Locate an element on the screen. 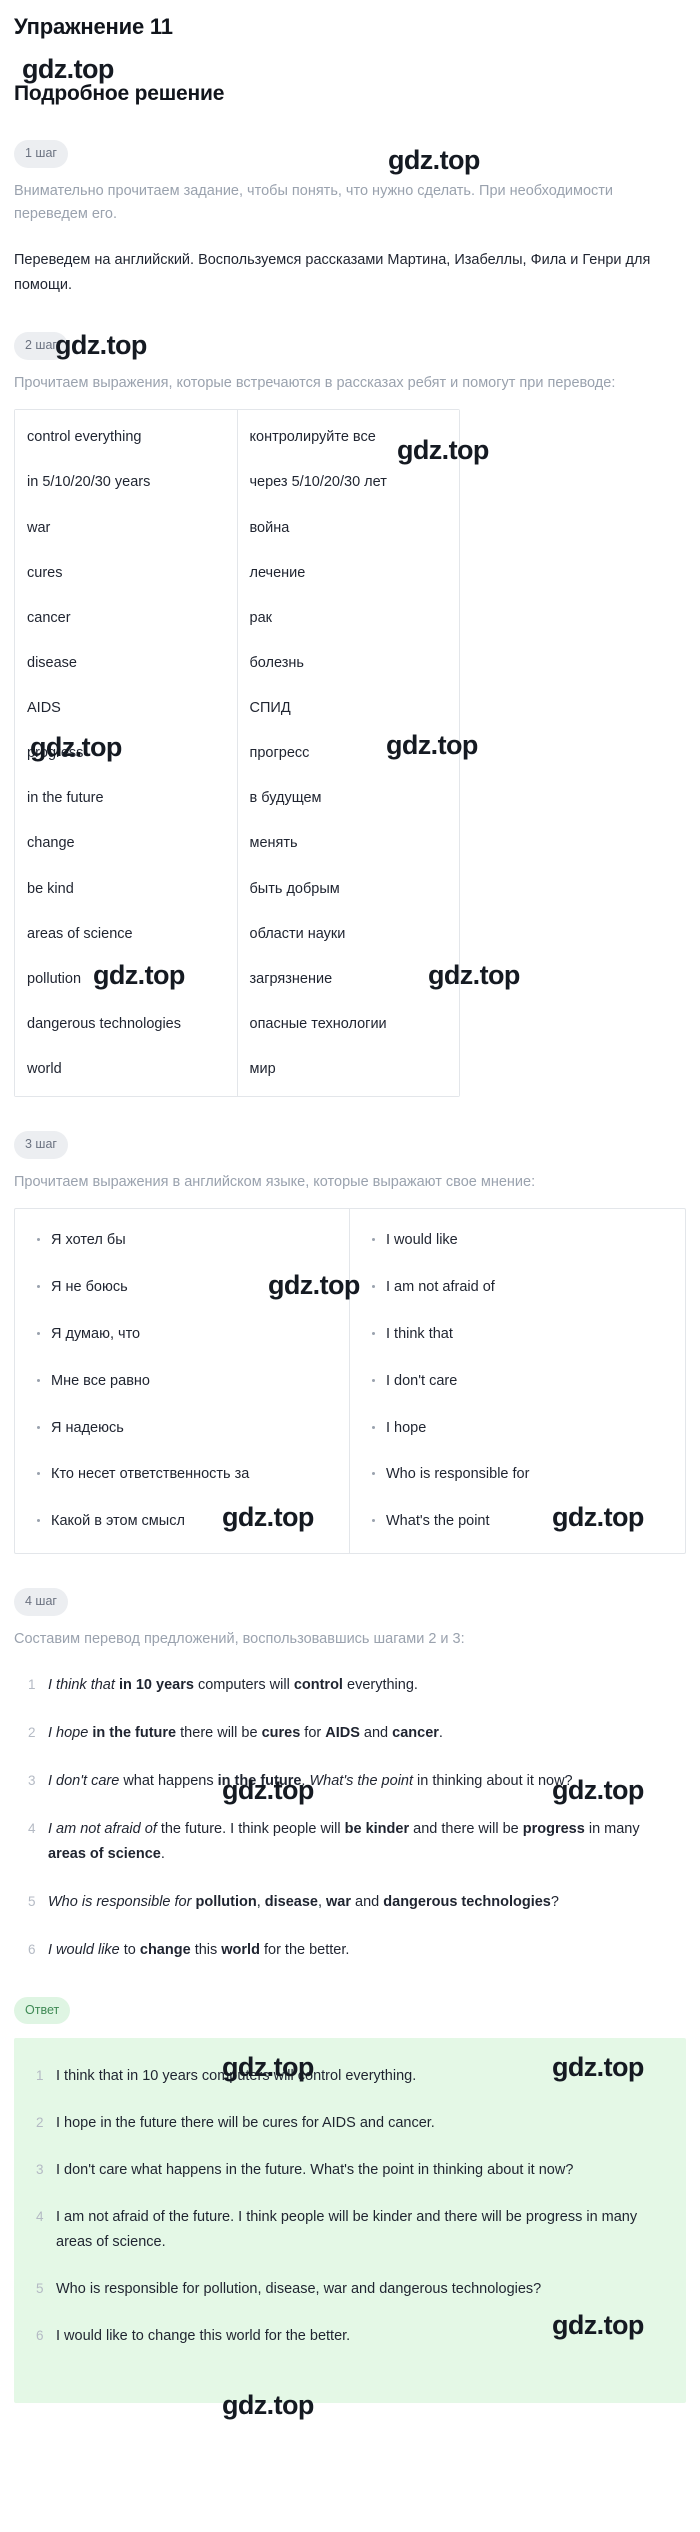 The image size is (700, 2532). vocab-english-cell: in 5/10/20/30 years is located at coordinates (126, 482).